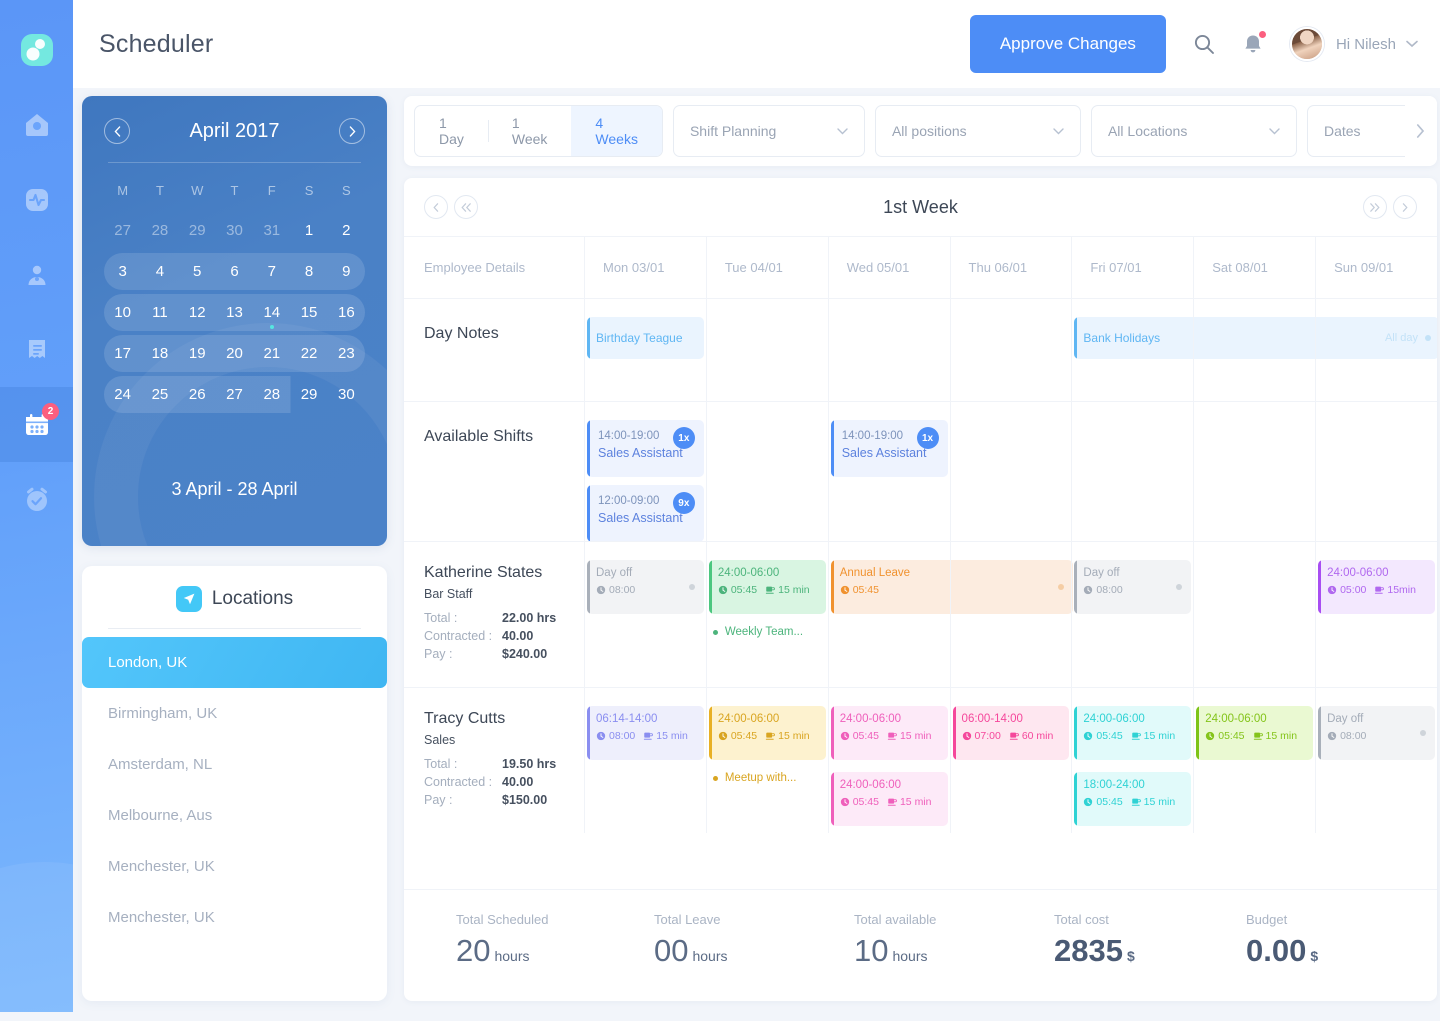 The image size is (1440, 1021). Describe the element at coordinates (645, 338) in the screenshot. I see `day-note-chip: Birthday Teague` at that location.